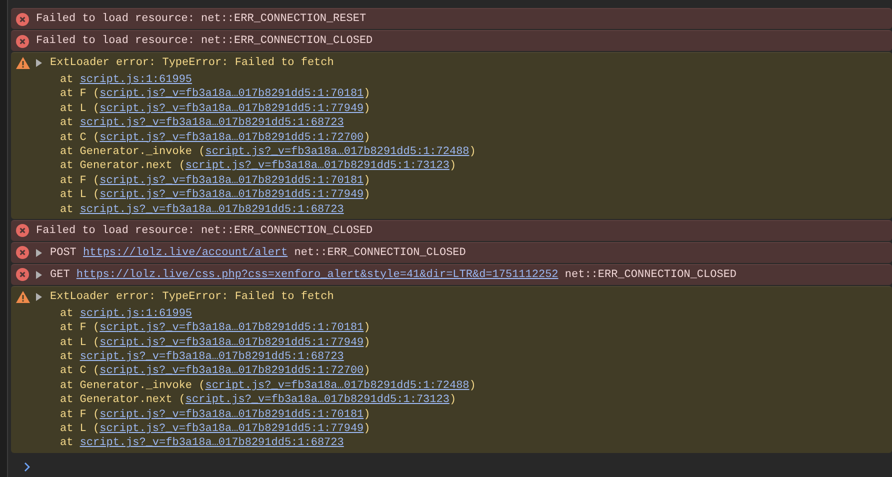 This screenshot has height=477, width=892. Describe the element at coordinates (185, 252) in the screenshot. I see `url-link: https://lolz.live/account/alert` at that location.